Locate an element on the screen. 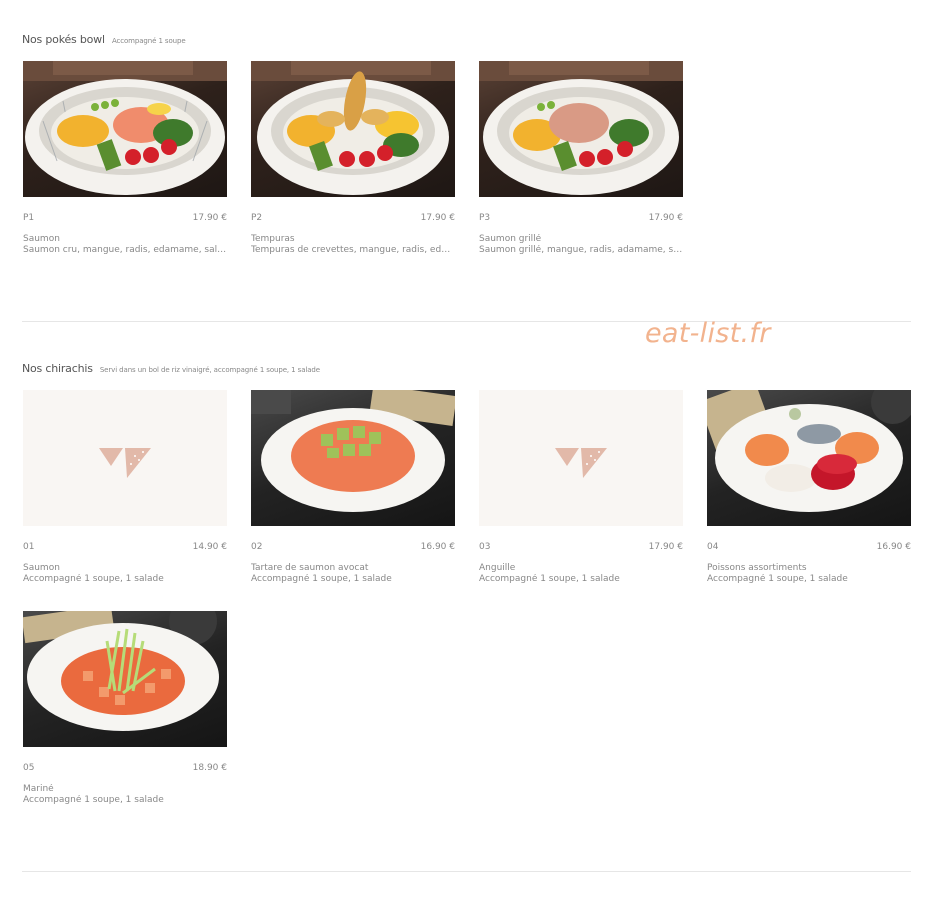  item-meta: P1 17.90 € is located at coordinates (125, 219).